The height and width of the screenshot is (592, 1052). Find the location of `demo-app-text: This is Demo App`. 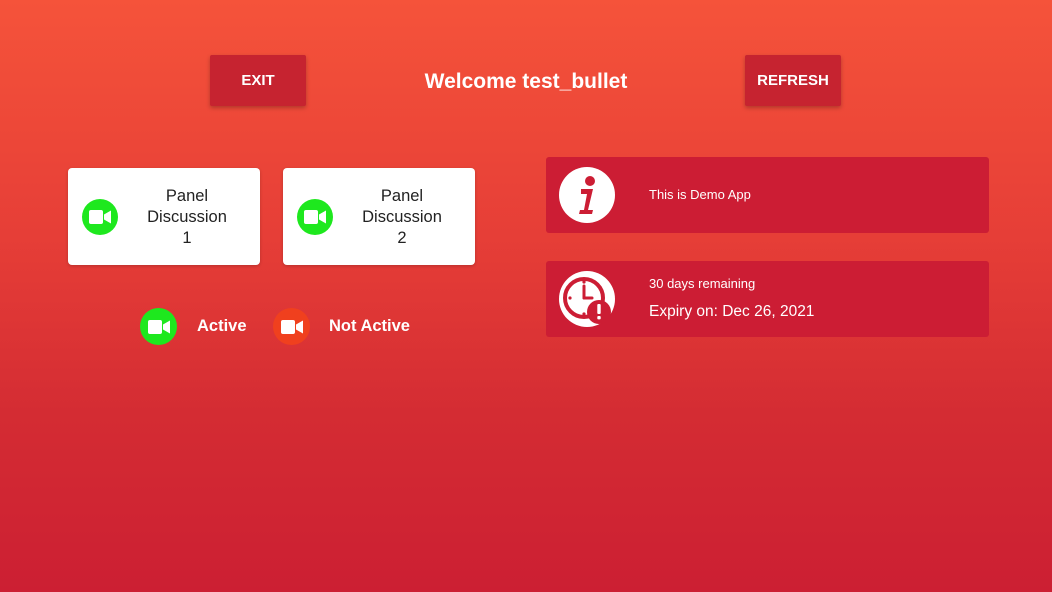

demo-app-text: This is Demo App is located at coordinates (700, 194).